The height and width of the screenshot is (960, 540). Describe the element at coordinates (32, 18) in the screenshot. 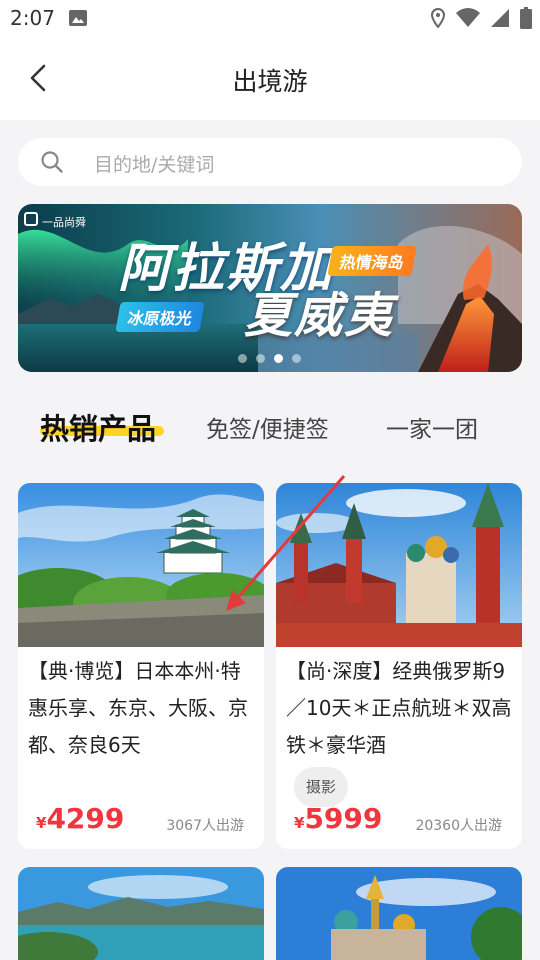

I see `status-time: 2:07` at that location.